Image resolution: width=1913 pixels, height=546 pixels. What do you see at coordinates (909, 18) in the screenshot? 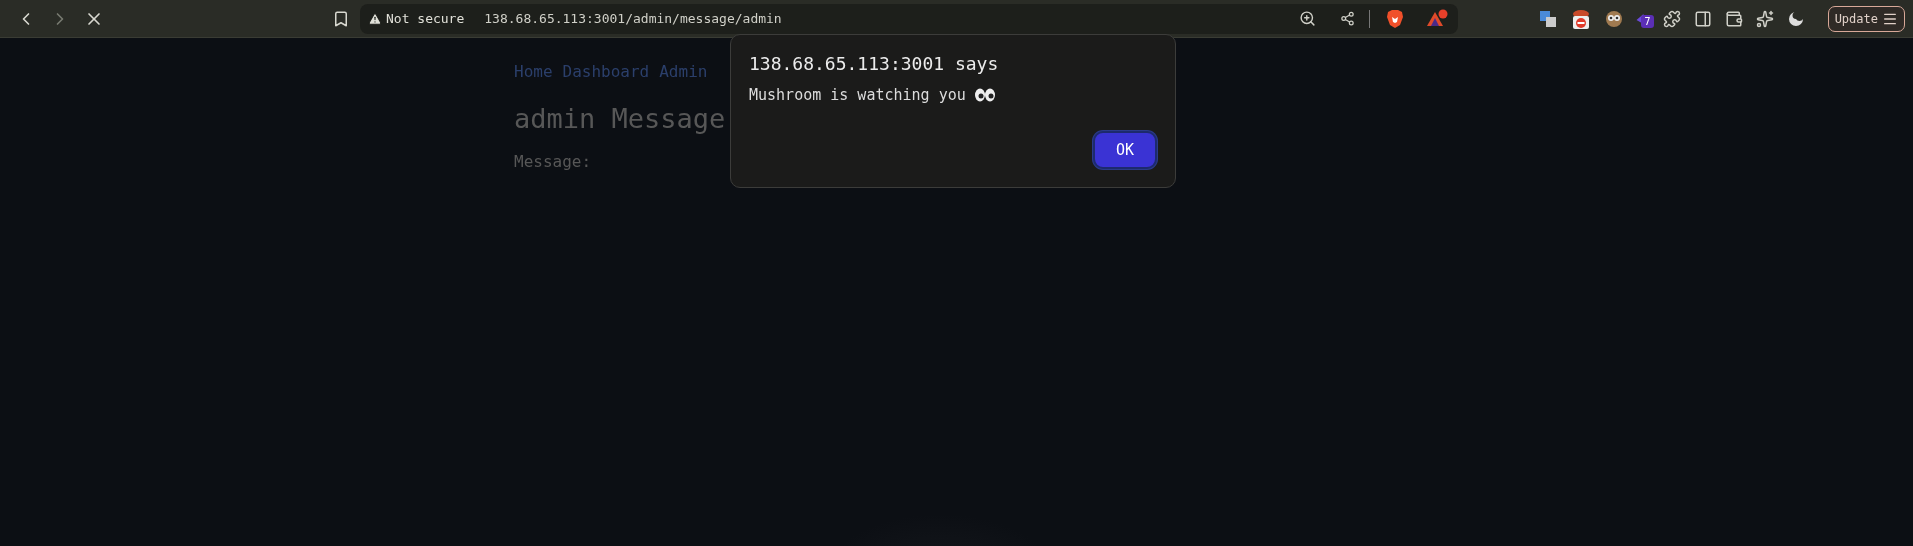
I see `address-bar: Not secure 138.68.65.113:3001/admin/message/admin` at bounding box center [909, 18].